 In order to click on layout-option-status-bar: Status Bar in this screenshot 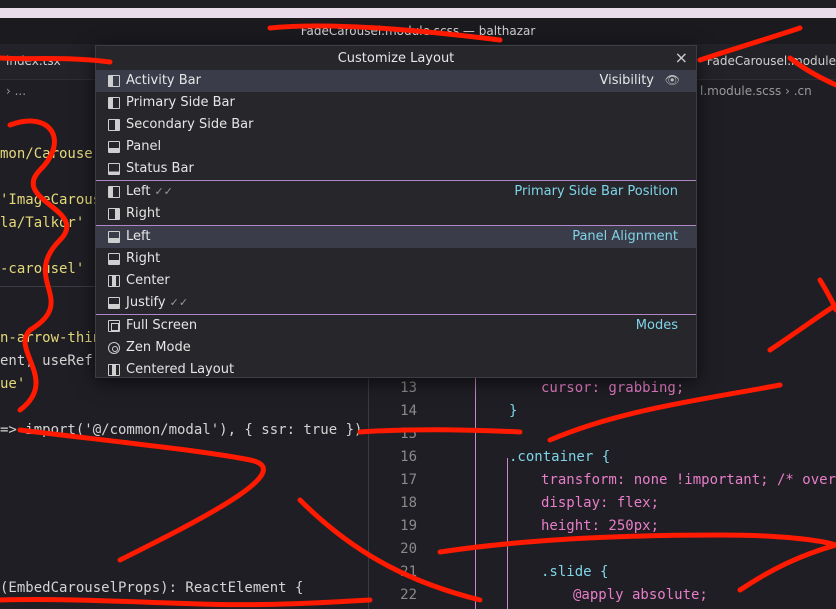, I will do `click(396, 169)`.